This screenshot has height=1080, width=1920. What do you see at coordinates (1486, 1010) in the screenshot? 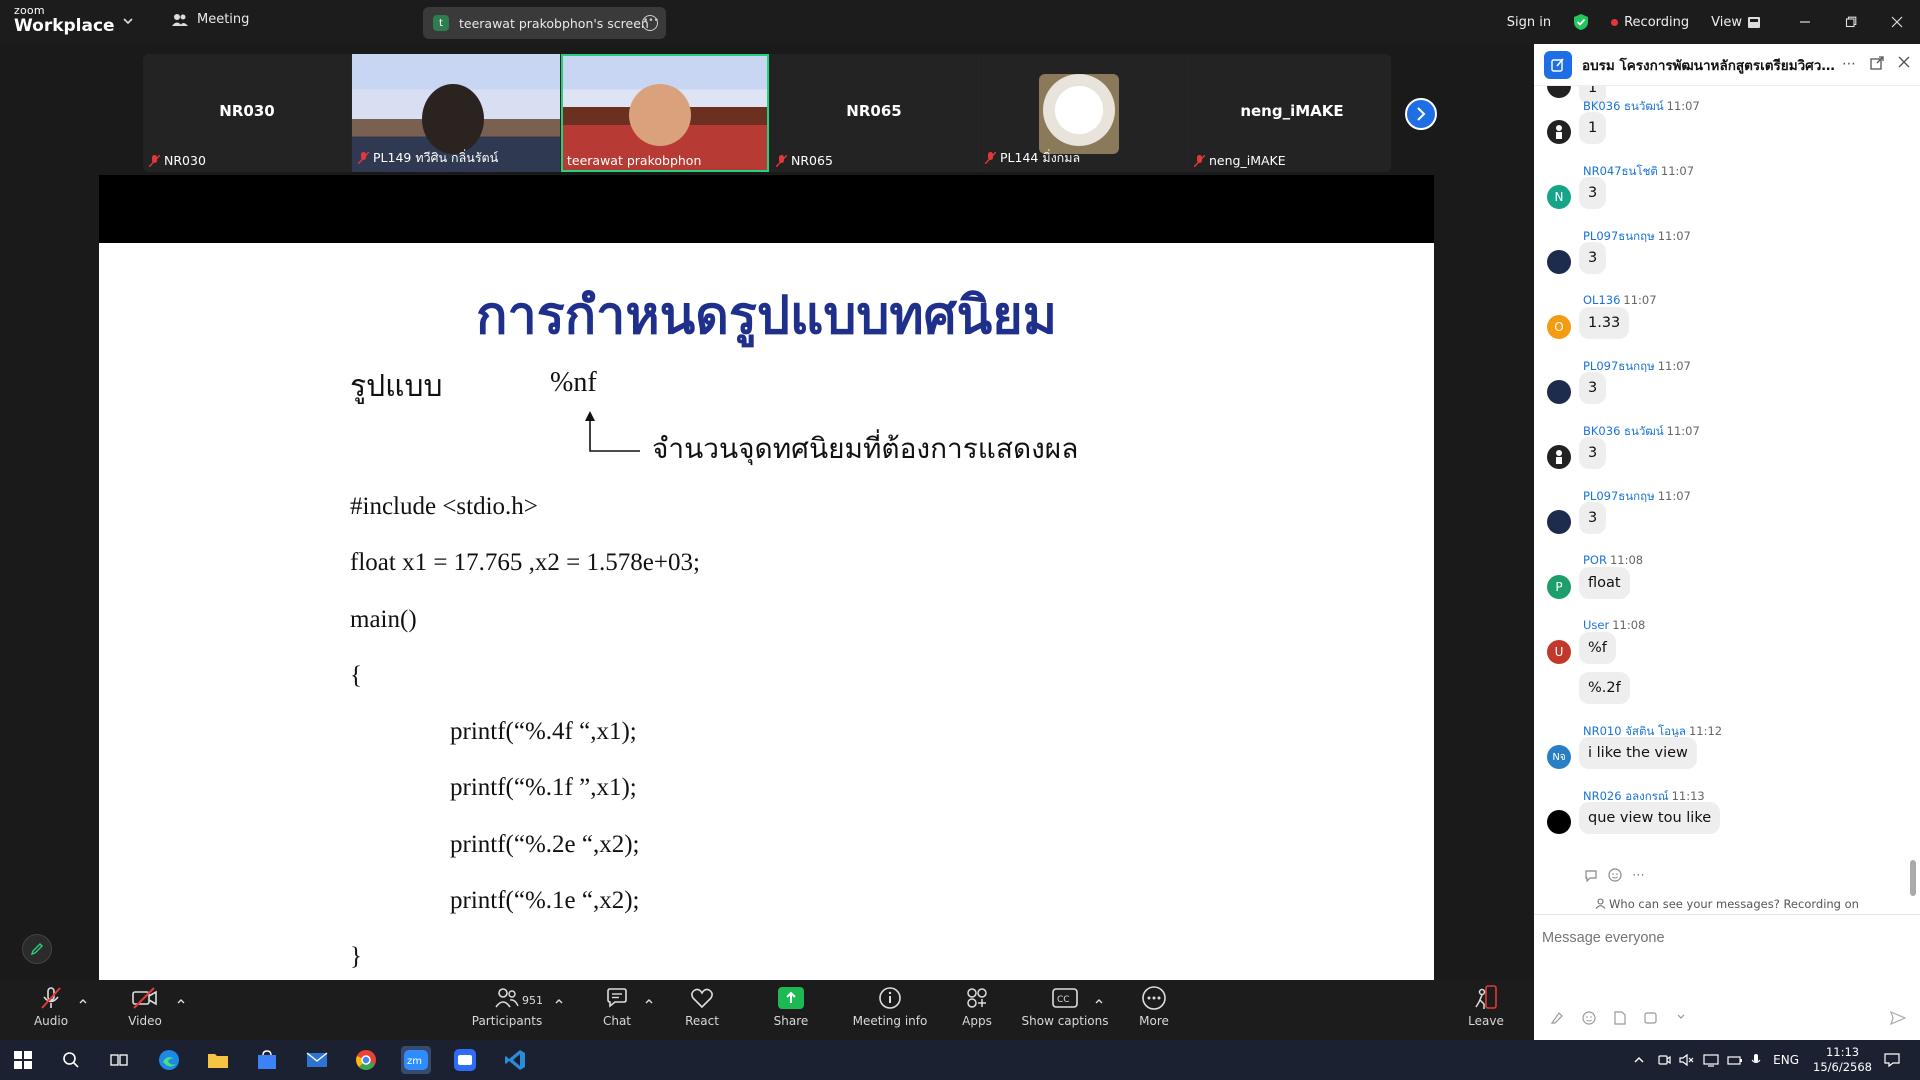
I see `leave-button: Leave` at bounding box center [1486, 1010].